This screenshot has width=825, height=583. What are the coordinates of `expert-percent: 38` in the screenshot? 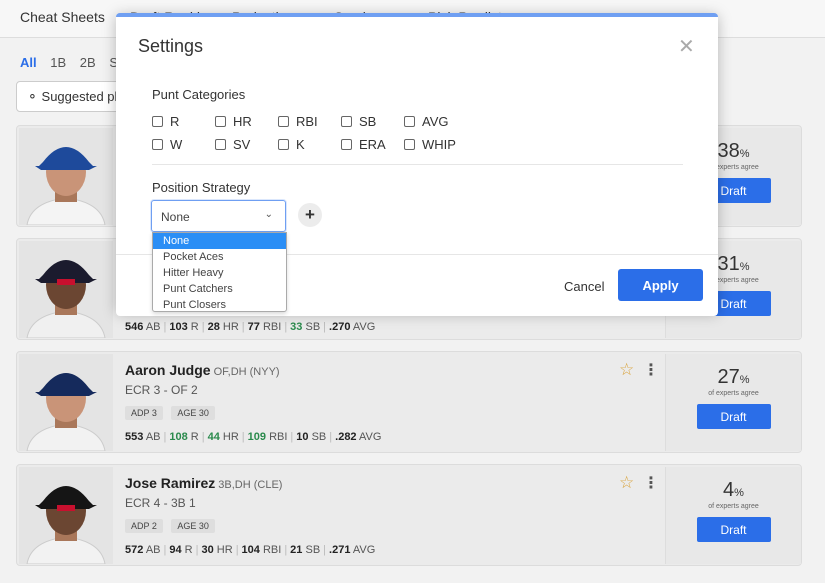 It's located at (728, 151).